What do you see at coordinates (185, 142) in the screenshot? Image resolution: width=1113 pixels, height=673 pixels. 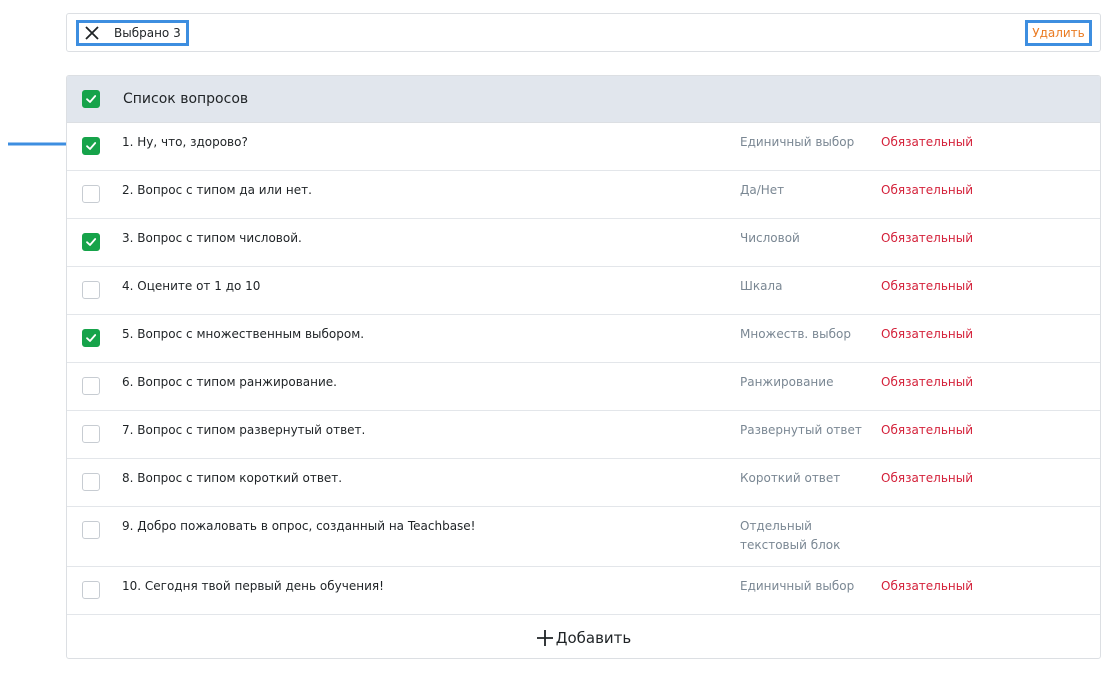 I see `question-text: 1. Ну, что, здорово?` at bounding box center [185, 142].